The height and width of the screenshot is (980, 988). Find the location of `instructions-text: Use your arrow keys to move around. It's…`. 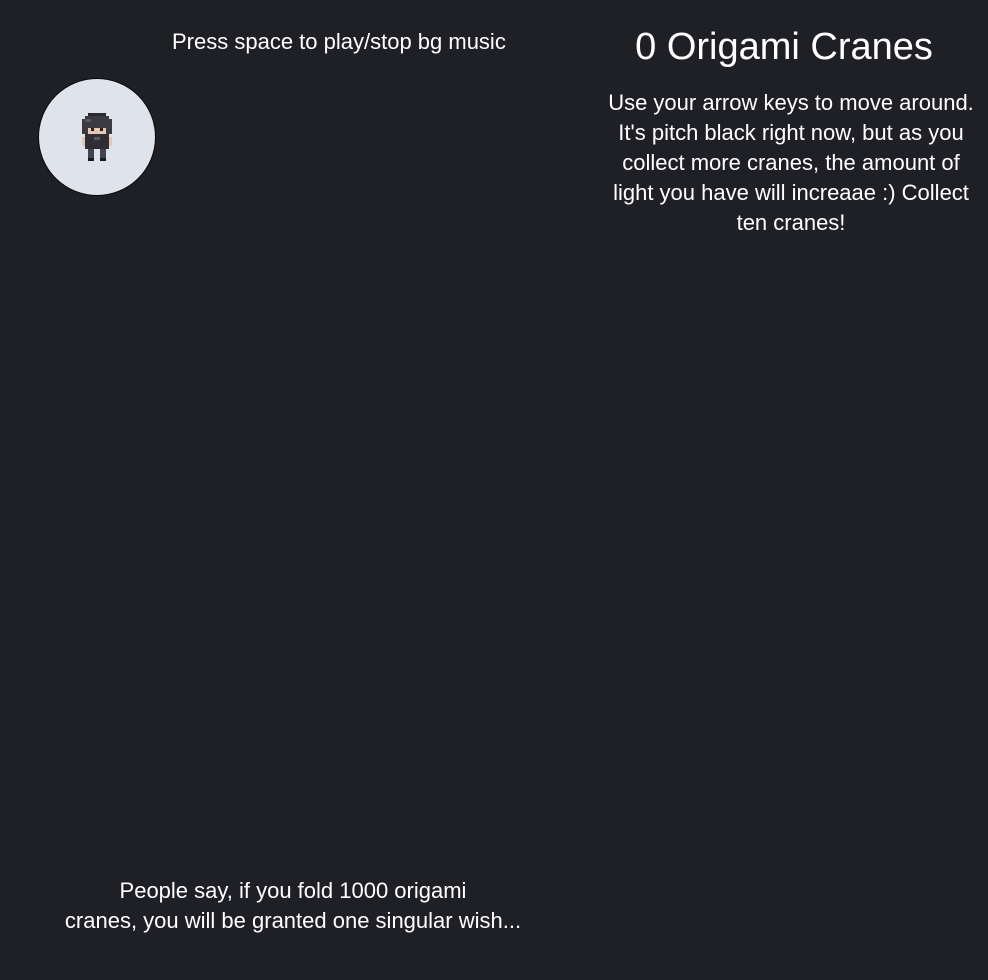

instructions-text: Use your arrow keys to move around. It's… is located at coordinates (791, 162).